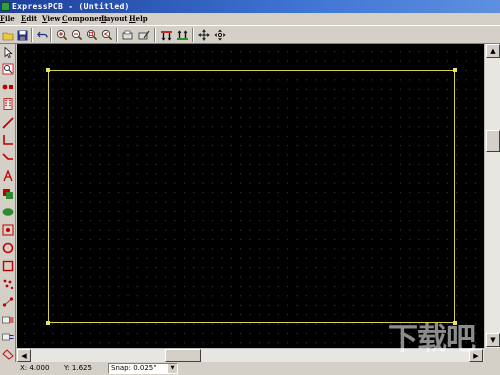  I want to click on ground-plane-icon, so click(8, 211).